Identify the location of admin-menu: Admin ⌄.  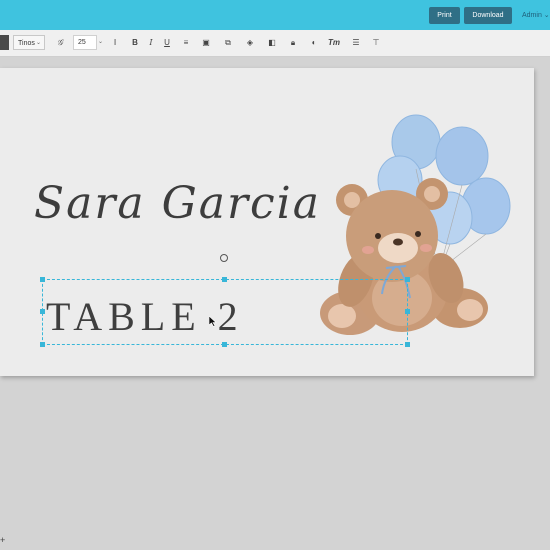
(536, 15).